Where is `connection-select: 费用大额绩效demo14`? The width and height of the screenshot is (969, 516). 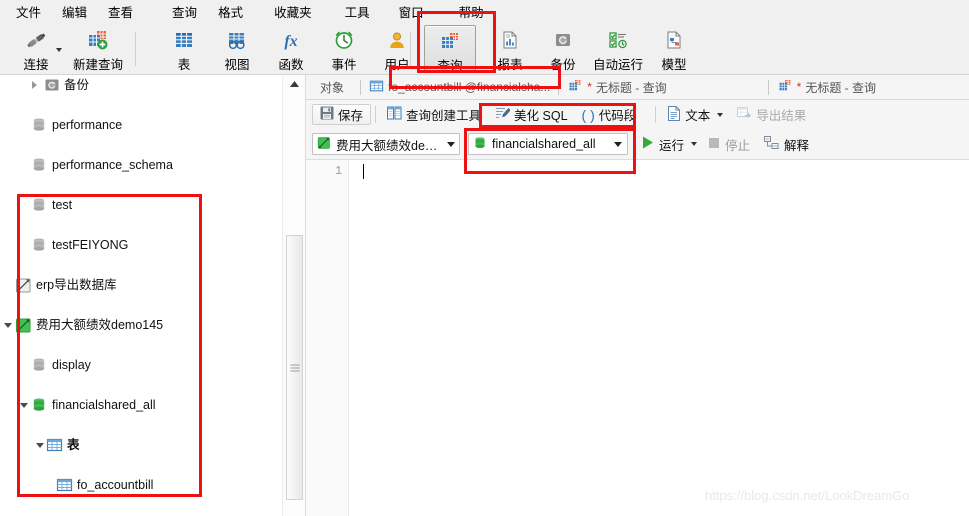 connection-select: 费用大额绩效demo14 is located at coordinates (386, 144).